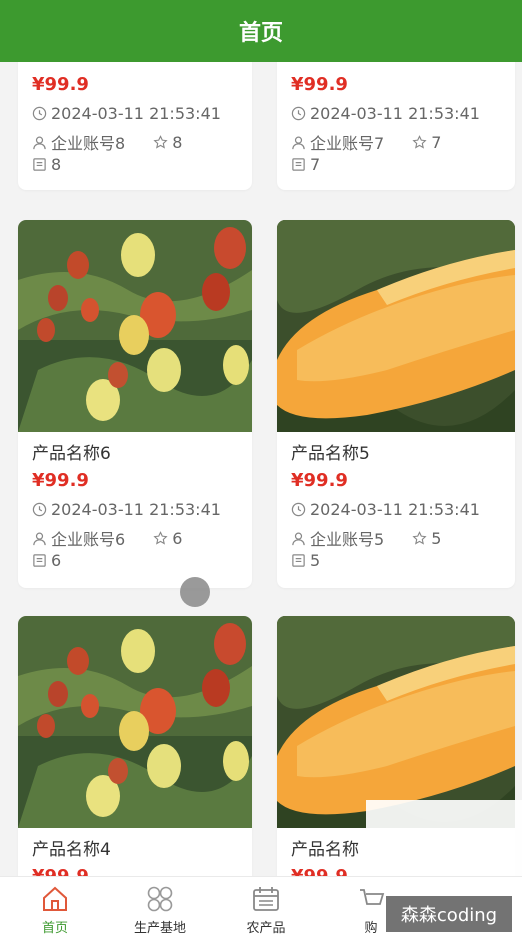  I want to click on page-title: 首页, so click(260, 33).